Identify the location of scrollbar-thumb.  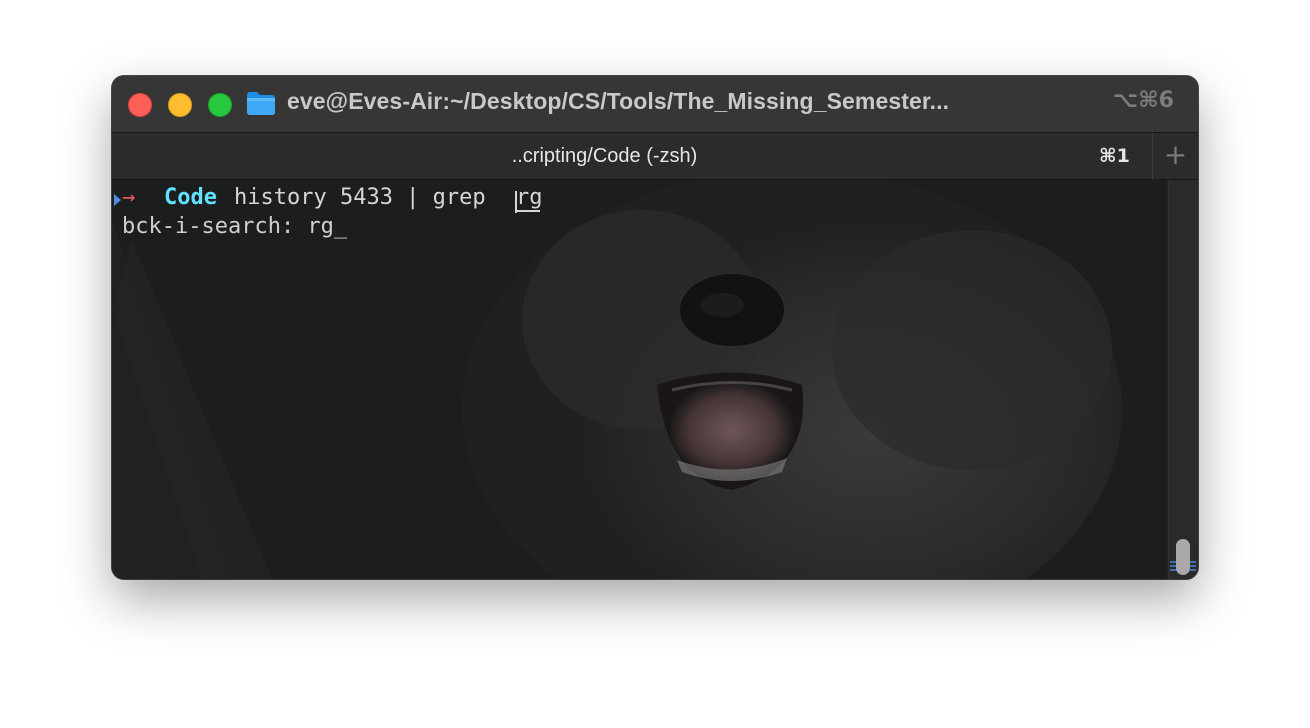
(1183, 557).